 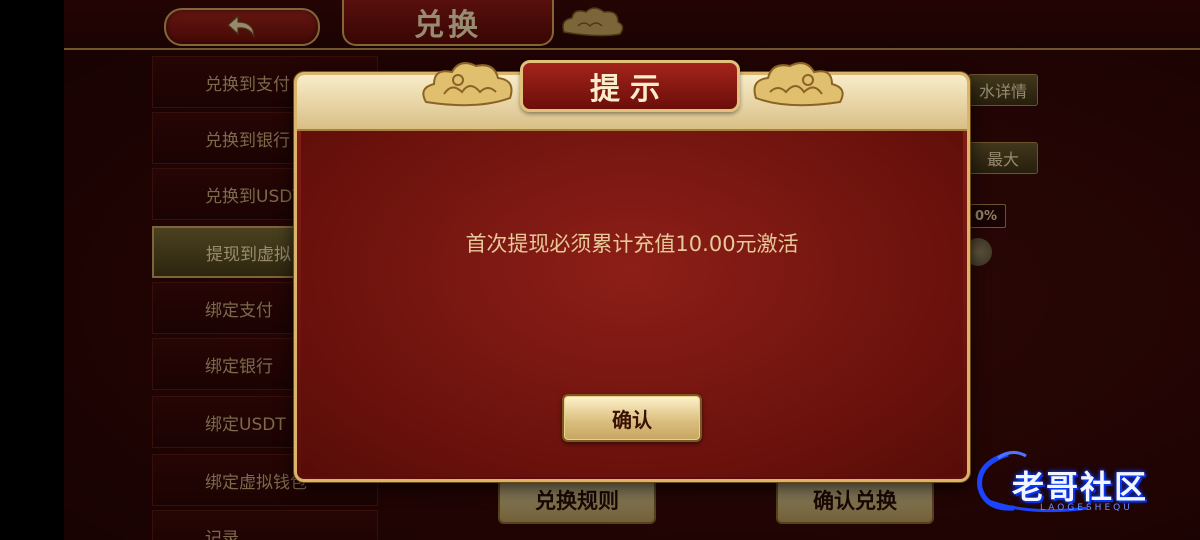 What do you see at coordinates (798, 84) in the screenshot?
I see `cloud-ornament-right-icon` at bounding box center [798, 84].